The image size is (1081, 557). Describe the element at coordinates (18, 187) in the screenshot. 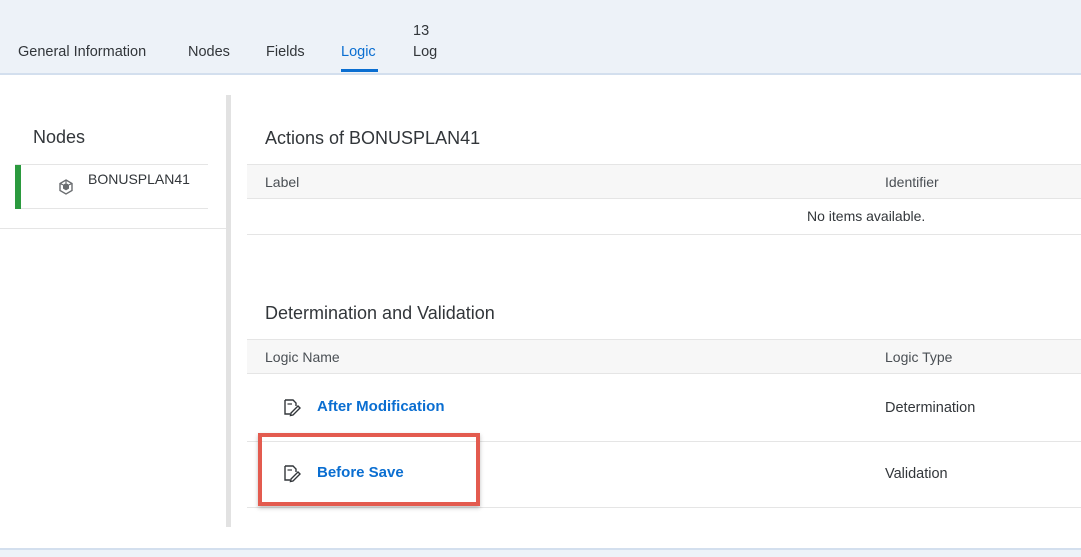

I see `node-status-marker` at that location.